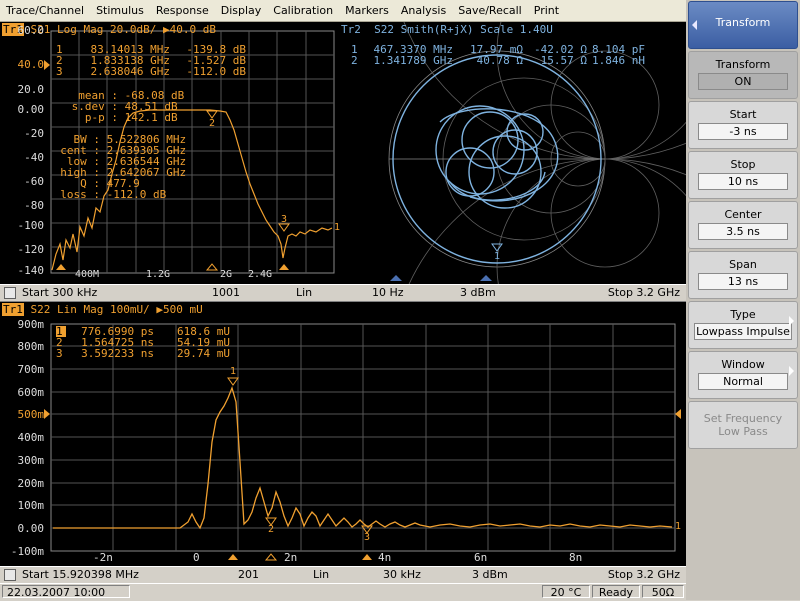 The width and height of the screenshot is (800, 601). What do you see at coordinates (337, 227) in the screenshot?
I see `marker-1-label: 1` at bounding box center [337, 227].